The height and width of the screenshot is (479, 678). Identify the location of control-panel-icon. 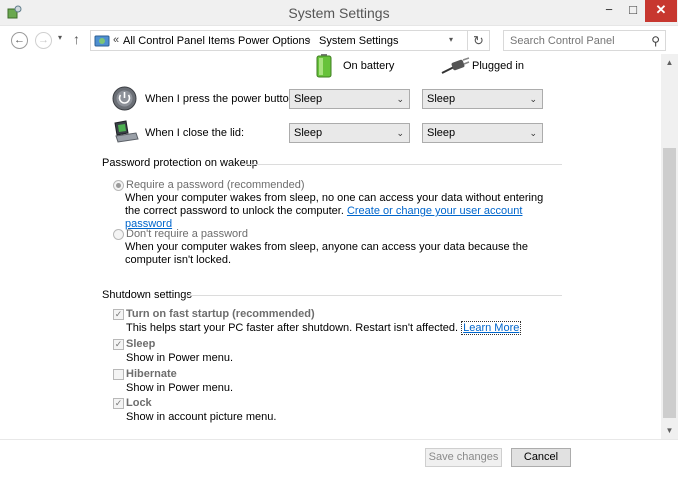
(102, 41).